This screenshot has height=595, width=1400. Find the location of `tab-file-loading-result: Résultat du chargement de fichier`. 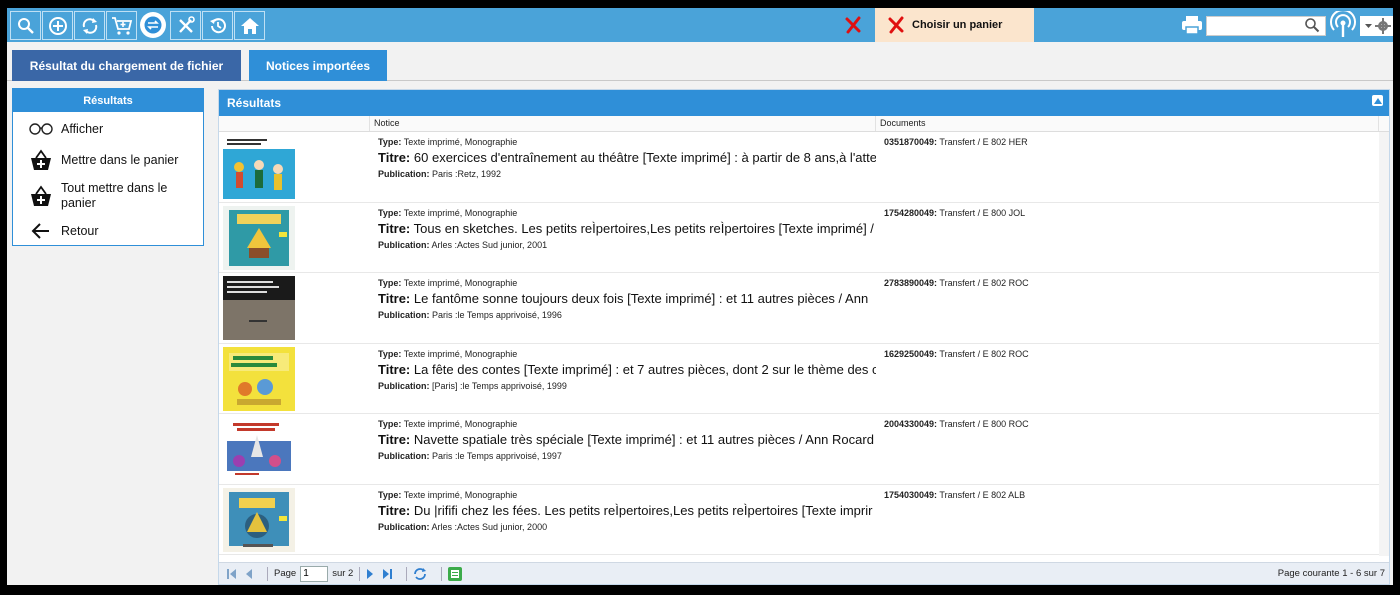

tab-file-loading-result: Résultat du chargement de fichier is located at coordinates (126, 65).